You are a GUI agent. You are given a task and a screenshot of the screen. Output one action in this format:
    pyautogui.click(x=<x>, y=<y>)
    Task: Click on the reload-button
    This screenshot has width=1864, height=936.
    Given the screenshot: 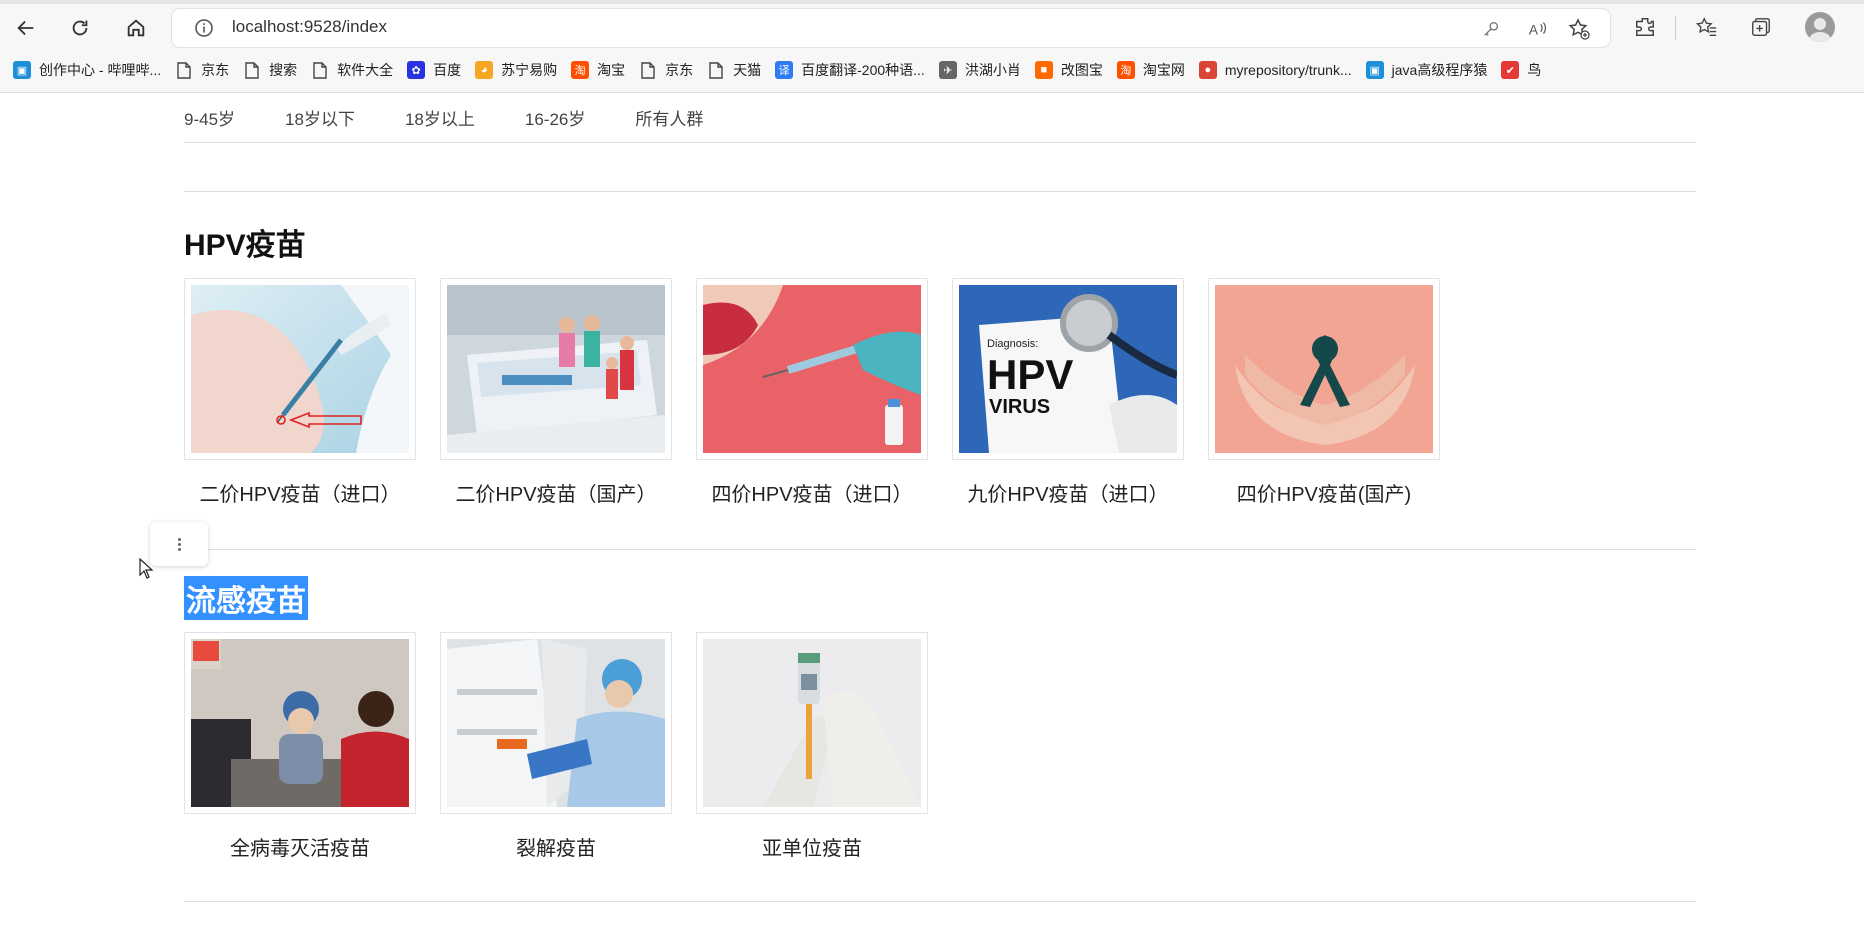 What is the action you would take?
    pyautogui.click(x=80, y=28)
    